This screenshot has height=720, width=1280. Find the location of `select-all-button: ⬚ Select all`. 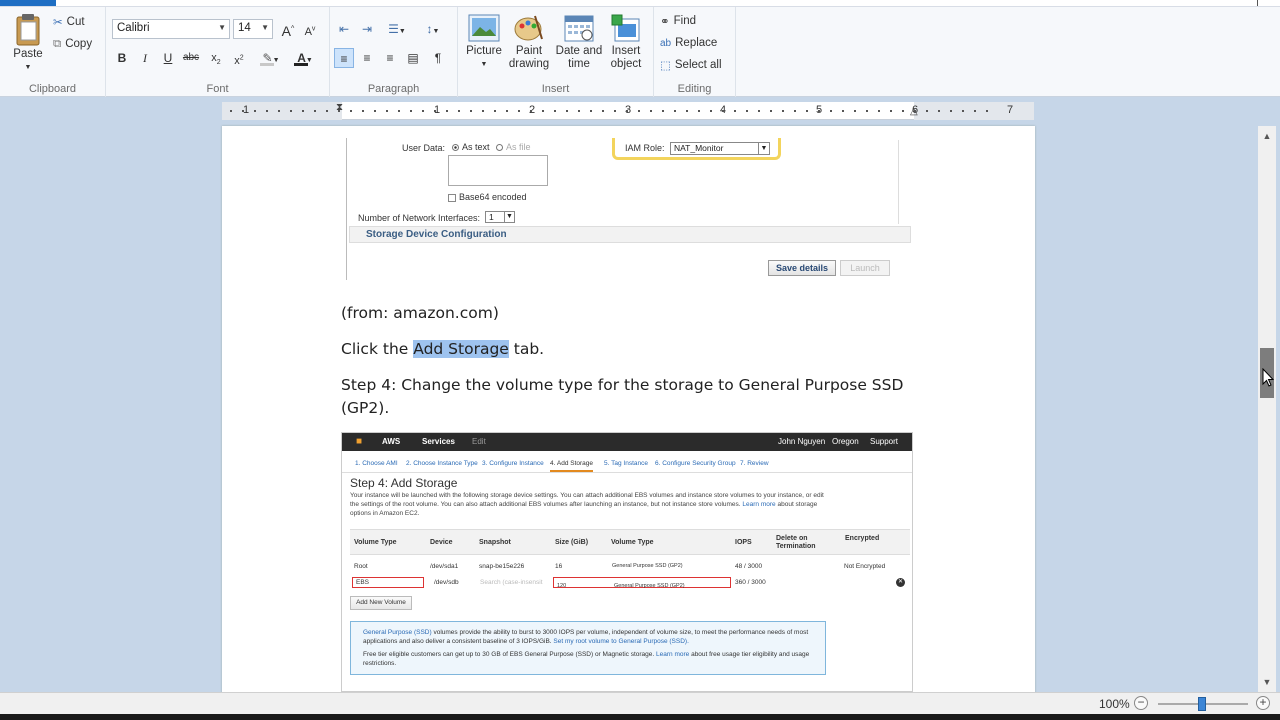

select-all-button: ⬚ Select all is located at coordinates (691, 65).